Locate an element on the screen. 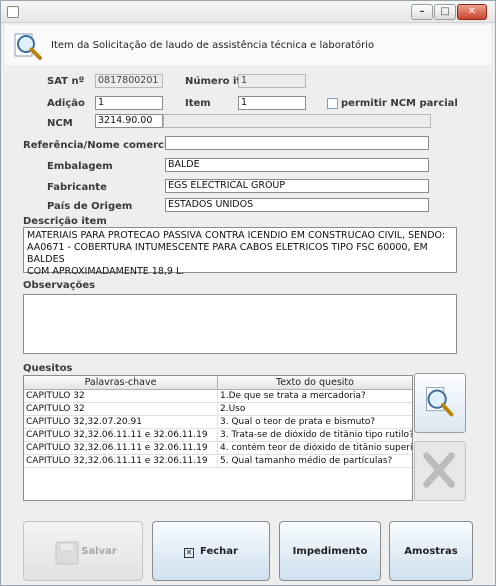 This screenshot has width=496, height=586. fechar-button: ✕ Fechar is located at coordinates (211, 551).